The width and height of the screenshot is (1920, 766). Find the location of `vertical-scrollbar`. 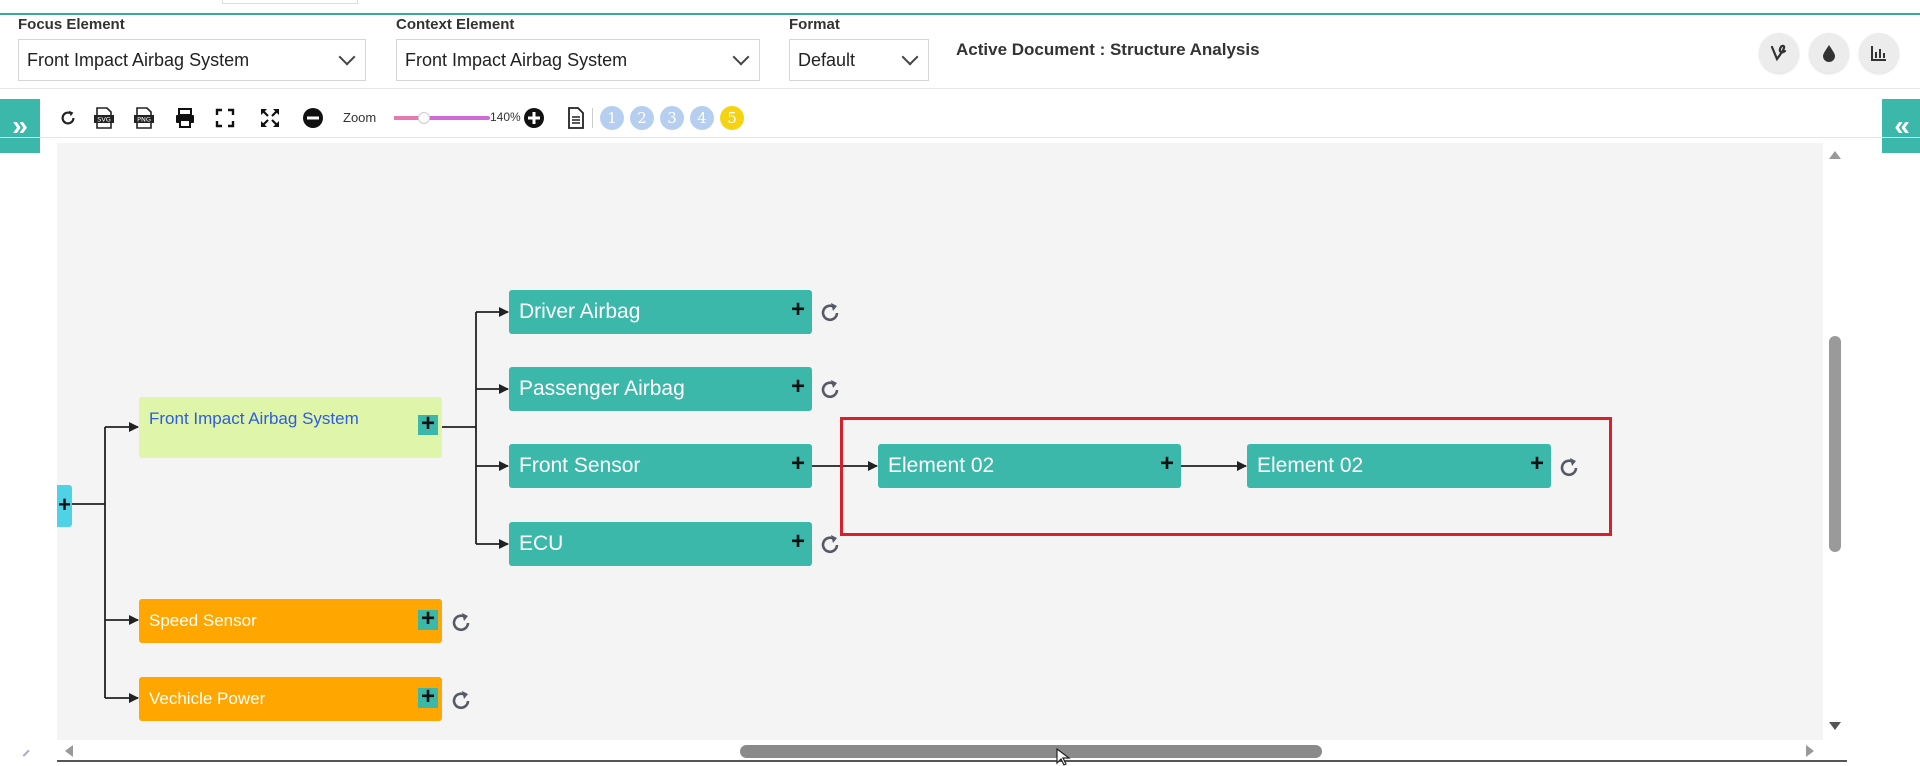

vertical-scrollbar is located at coordinates (1835, 441).